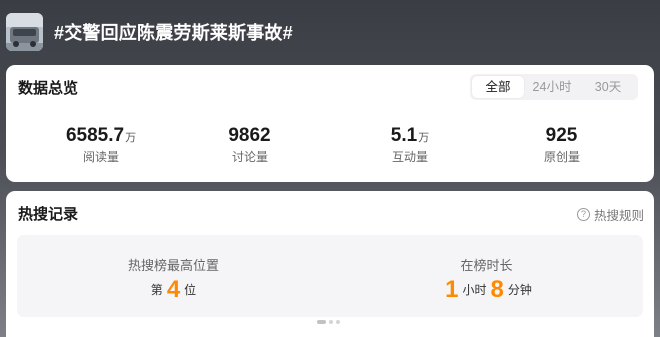  Describe the element at coordinates (249, 135) in the screenshot. I see `stat-discussions-value: 9862` at that location.